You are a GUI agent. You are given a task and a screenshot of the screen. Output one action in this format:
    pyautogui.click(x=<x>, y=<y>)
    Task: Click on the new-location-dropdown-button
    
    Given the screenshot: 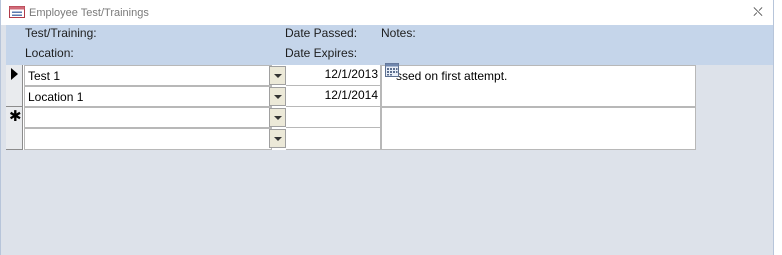 What is the action you would take?
    pyautogui.click(x=277, y=138)
    